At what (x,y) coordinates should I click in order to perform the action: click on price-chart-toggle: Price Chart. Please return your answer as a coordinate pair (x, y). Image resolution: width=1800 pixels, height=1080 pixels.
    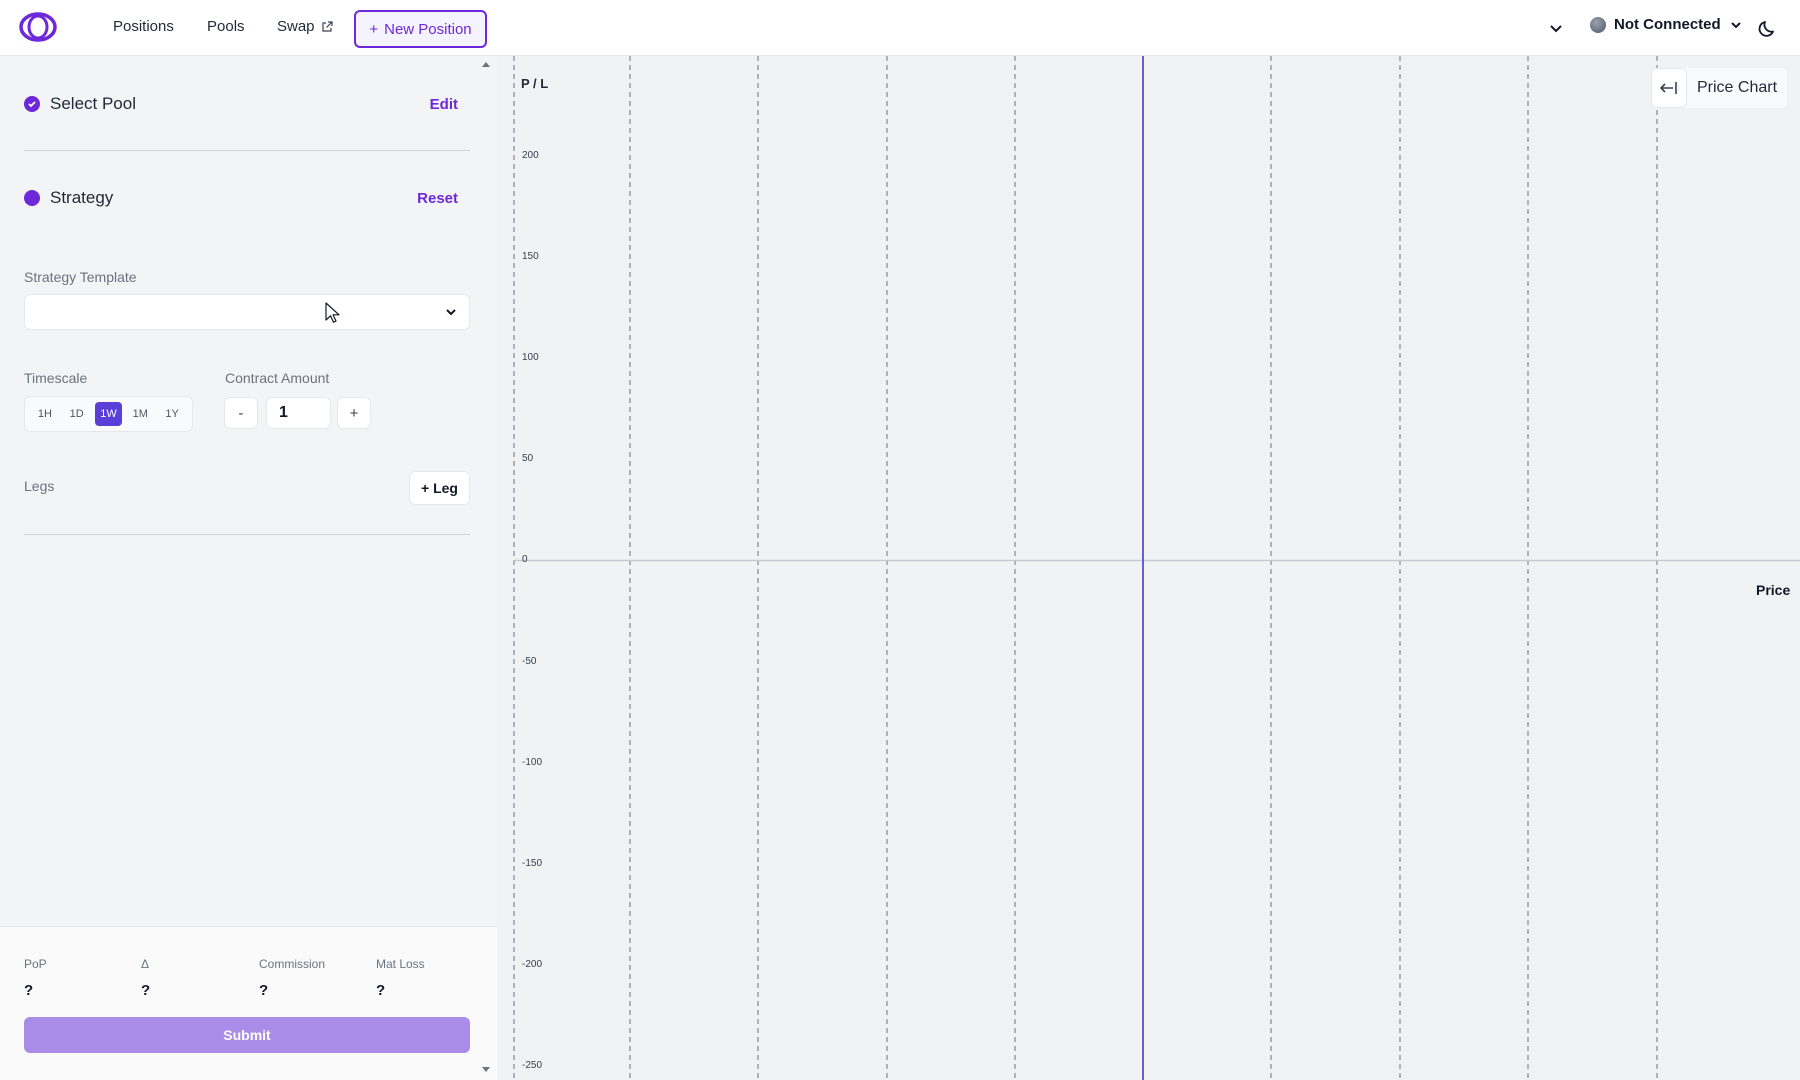
    Looking at the image, I should click on (1719, 88).